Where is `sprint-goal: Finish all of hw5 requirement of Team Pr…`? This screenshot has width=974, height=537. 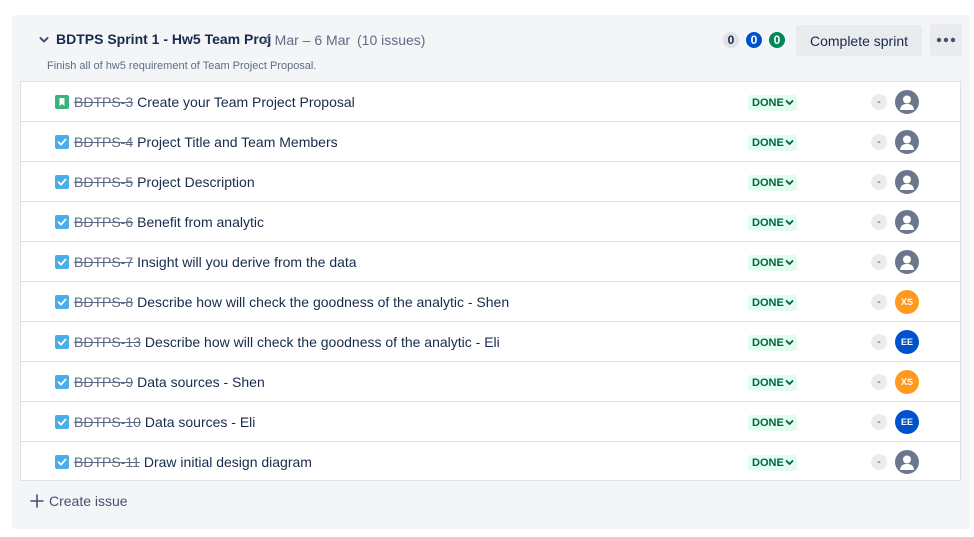
sprint-goal: Finish all of hw5 requirement of Team Pr… is located at coordinates (182, 66).